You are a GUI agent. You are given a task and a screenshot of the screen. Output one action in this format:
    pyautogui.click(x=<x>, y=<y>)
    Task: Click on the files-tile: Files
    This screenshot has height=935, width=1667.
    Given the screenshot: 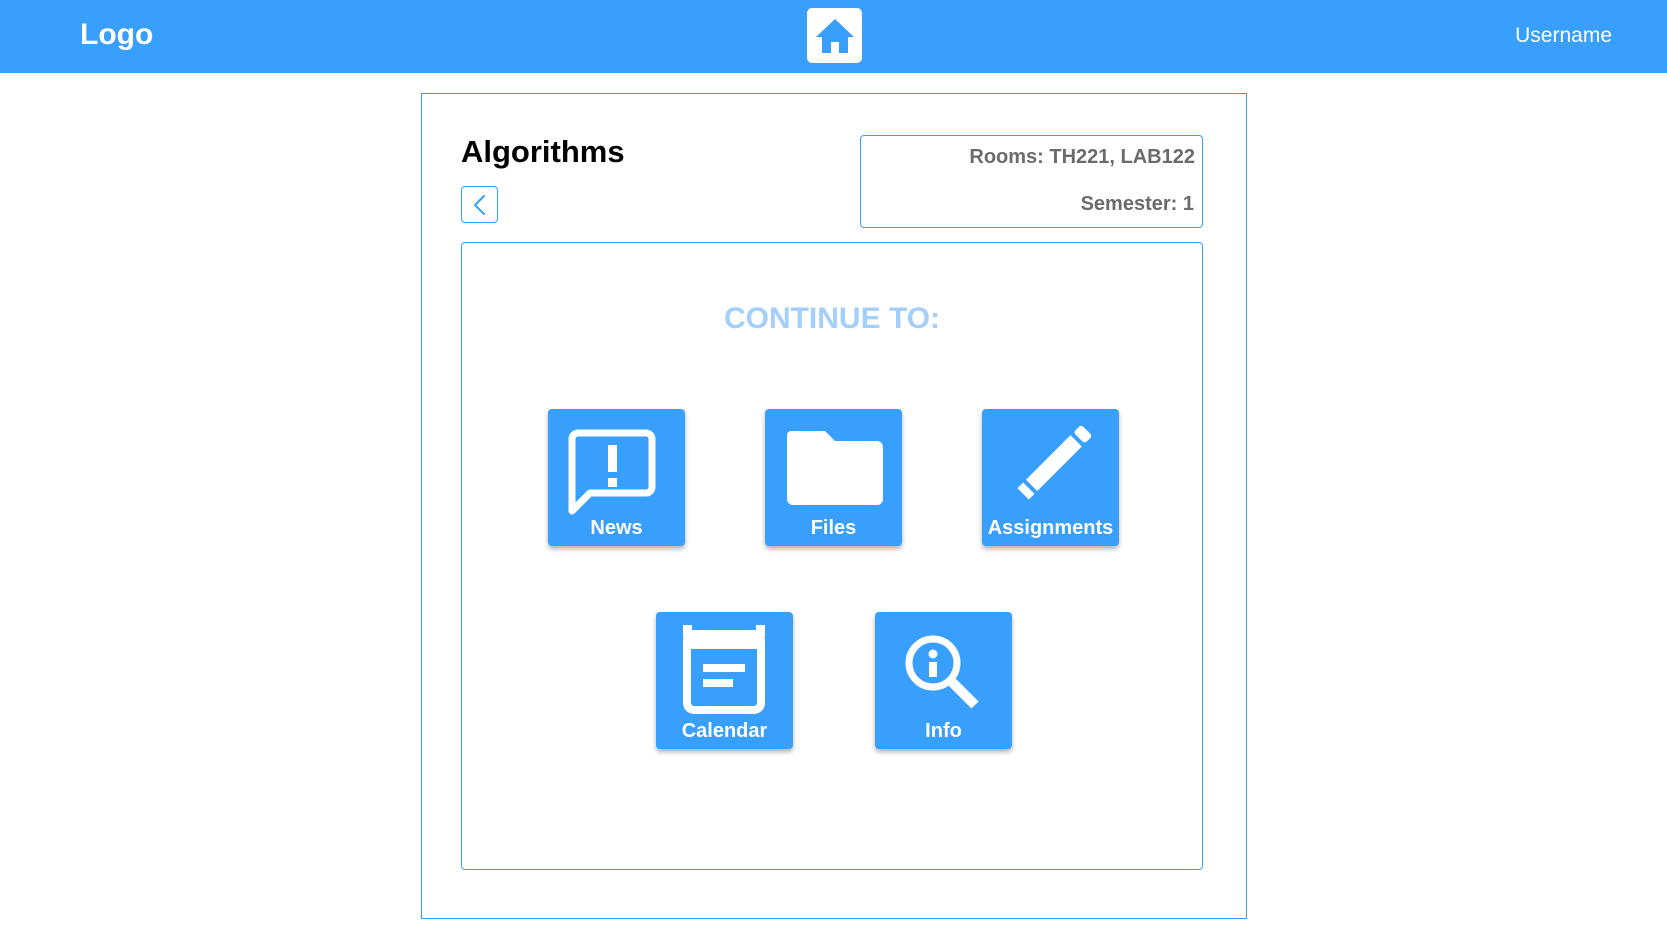 What is the action you would take?
    pyautogui.click(x=833, y=477)
    